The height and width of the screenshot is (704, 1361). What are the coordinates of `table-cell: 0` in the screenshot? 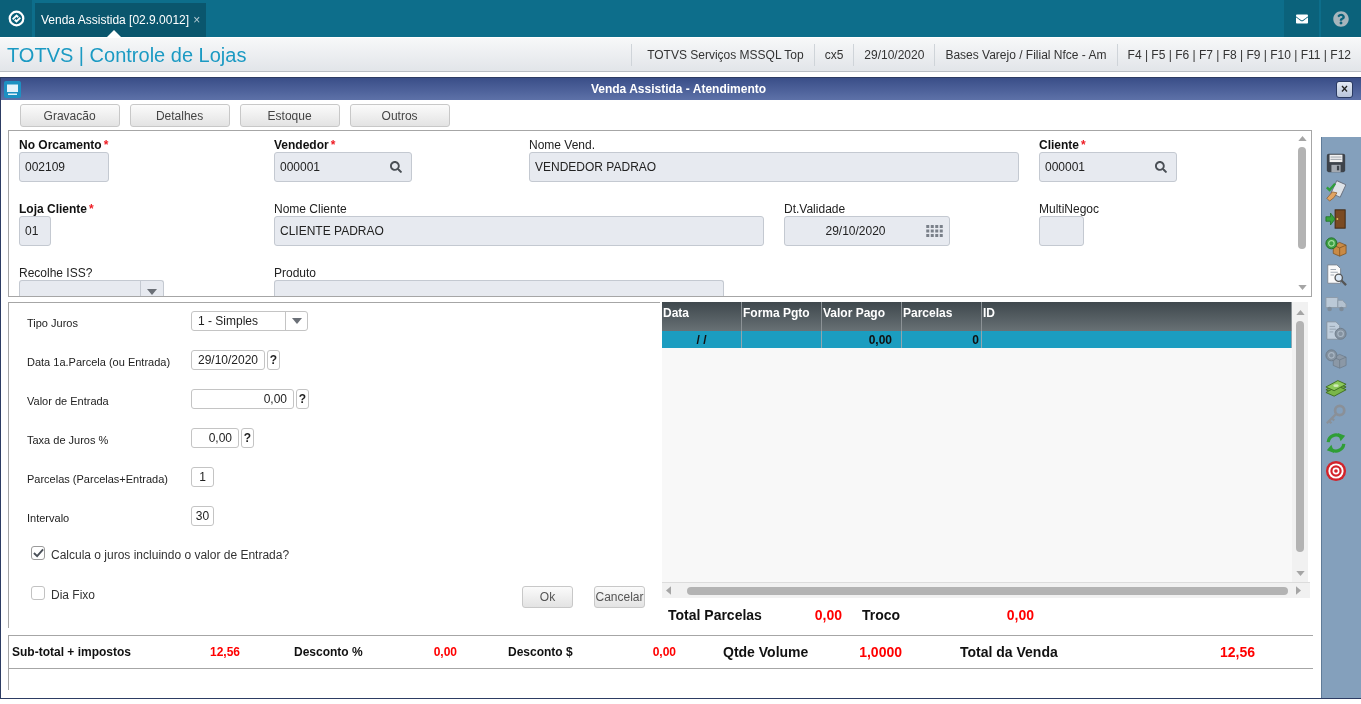 It's located at (942, 339).